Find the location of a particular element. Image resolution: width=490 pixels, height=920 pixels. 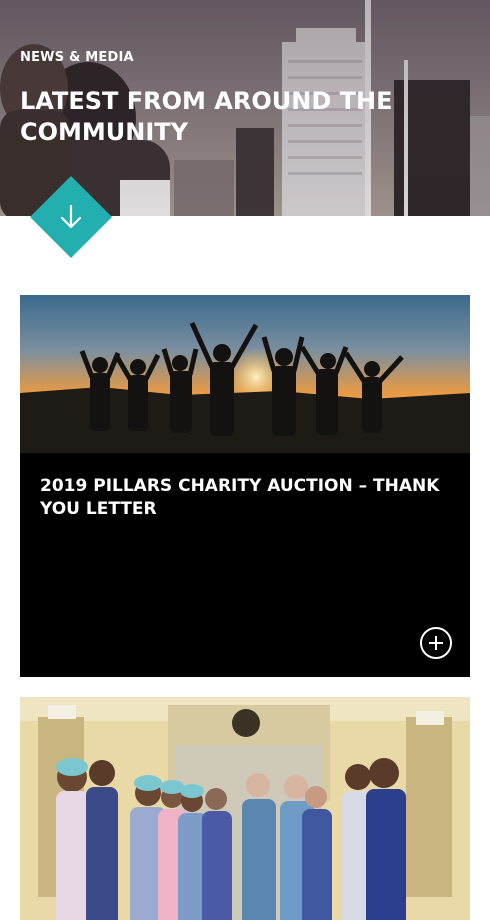

arrow-down-icon is located at coordinates (71, 216).